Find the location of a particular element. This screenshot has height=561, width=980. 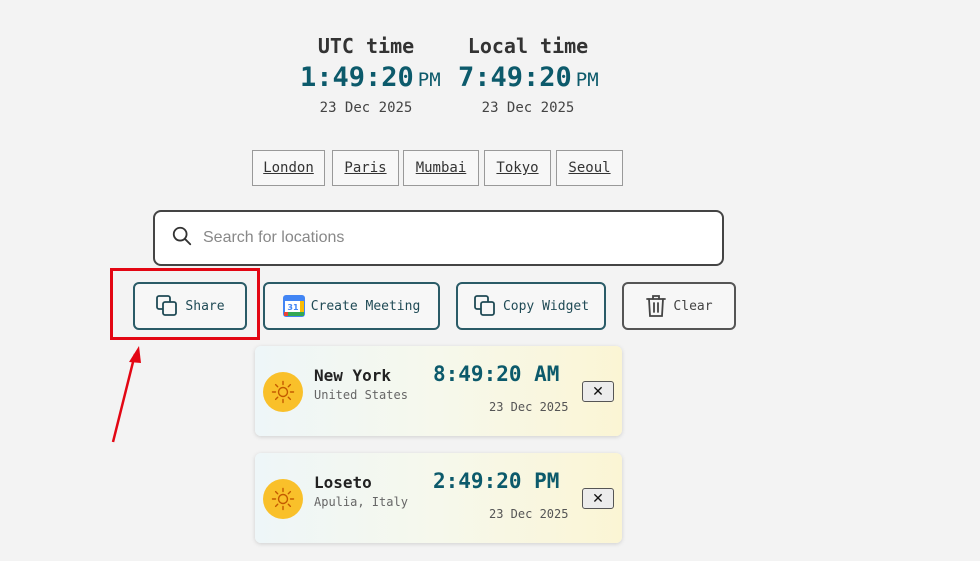

local-clock: Local time 7:49:20 PM 23 Dec 2025 is located at coordinates (528, 75).